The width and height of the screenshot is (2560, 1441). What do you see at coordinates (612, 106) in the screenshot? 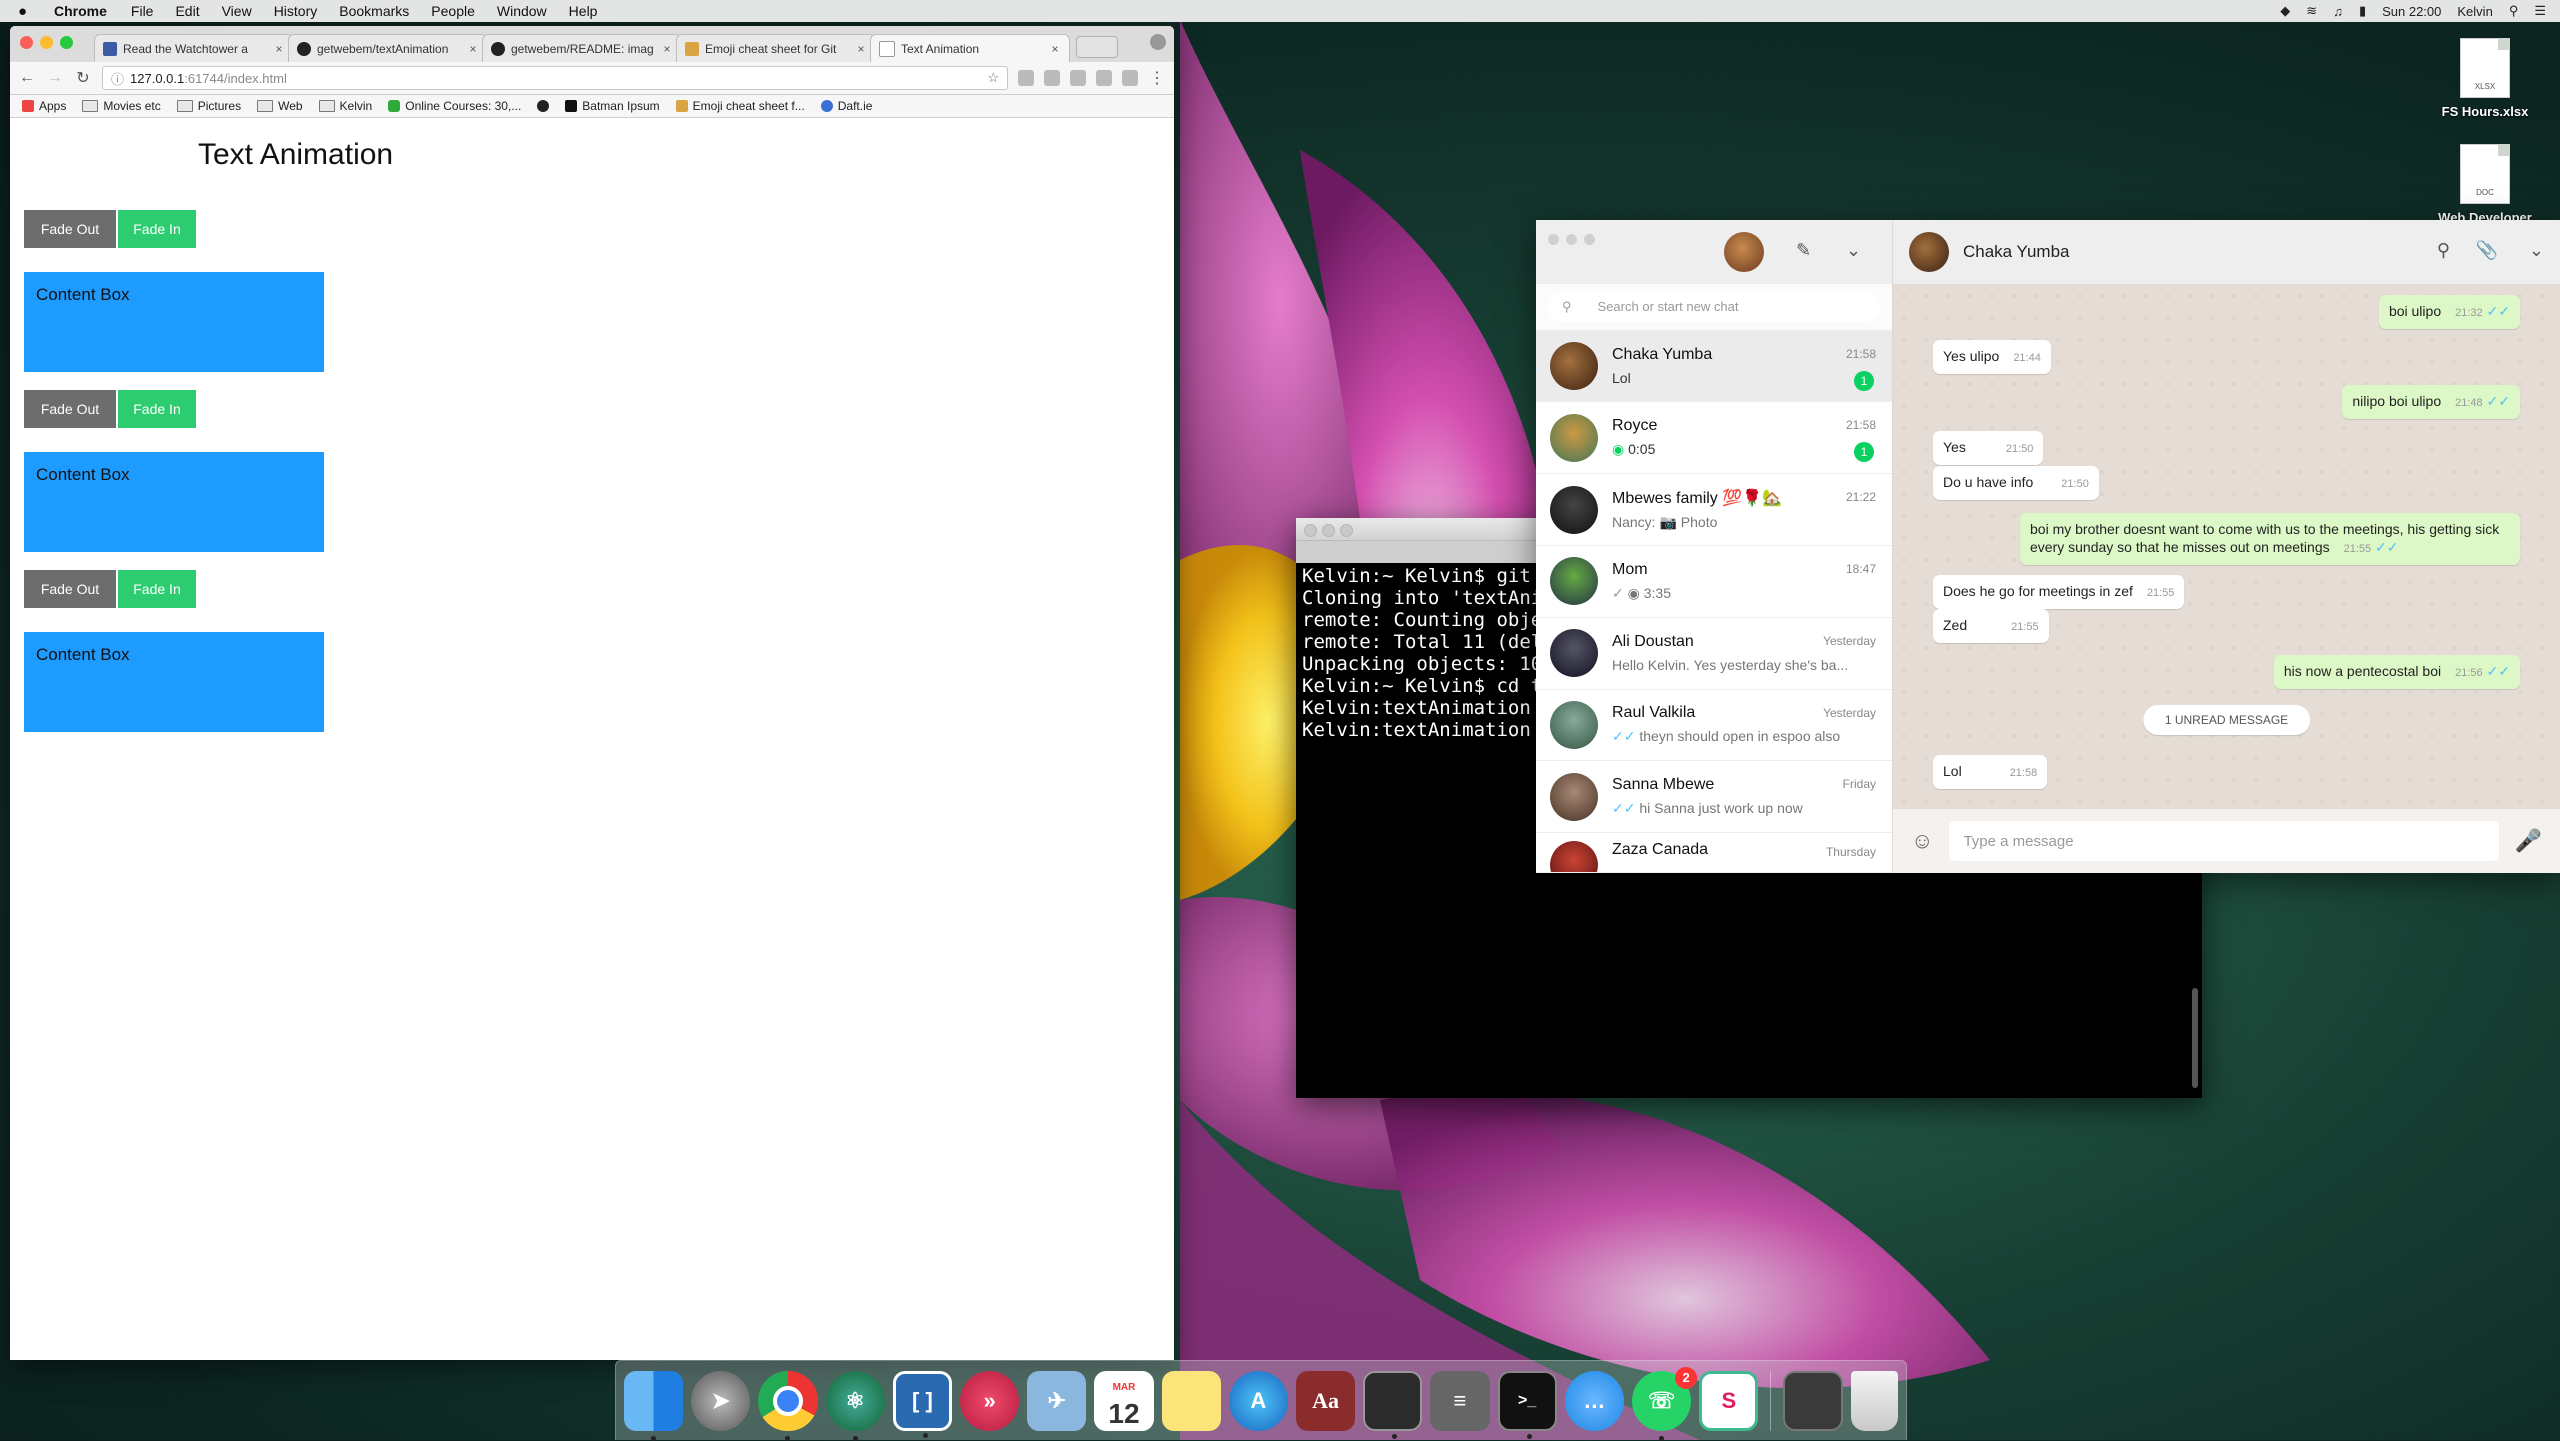
I see `bookmark-batman-ipsum: Batman Ipsum` at bounding box center [612, 106].